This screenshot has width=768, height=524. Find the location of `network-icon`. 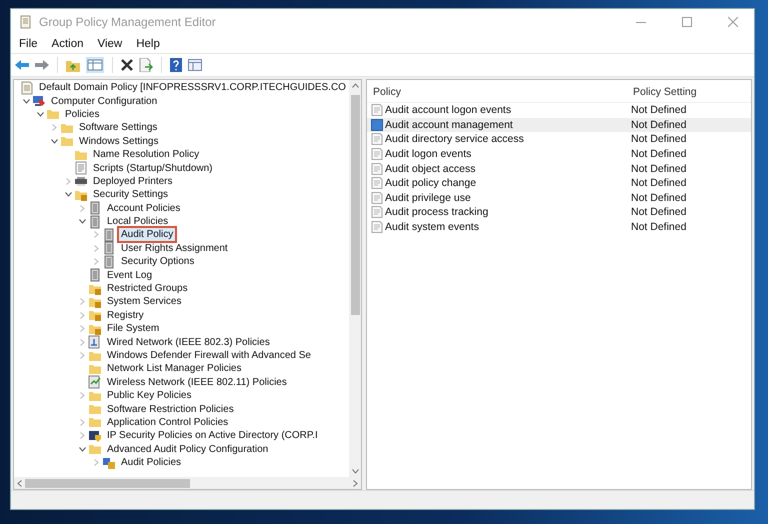

network-icon is located at coordinates (95, 342).